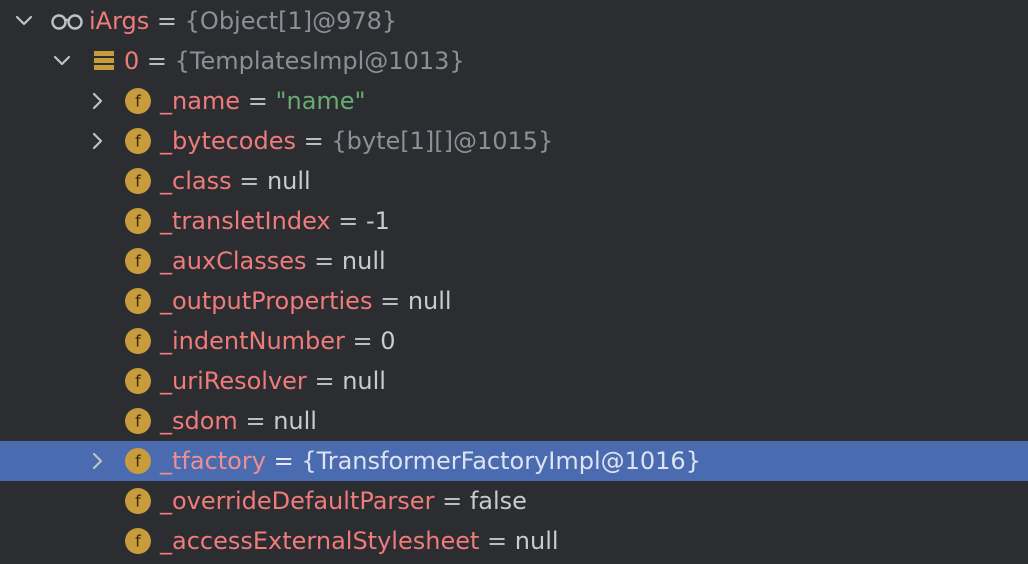  I want to click on variable-label: _sdom = null, so click(238, 421).